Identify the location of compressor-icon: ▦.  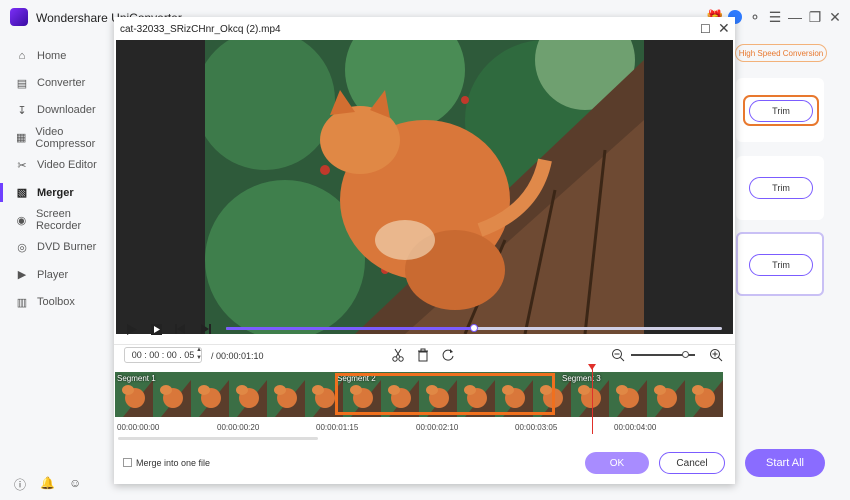
(21, 138).